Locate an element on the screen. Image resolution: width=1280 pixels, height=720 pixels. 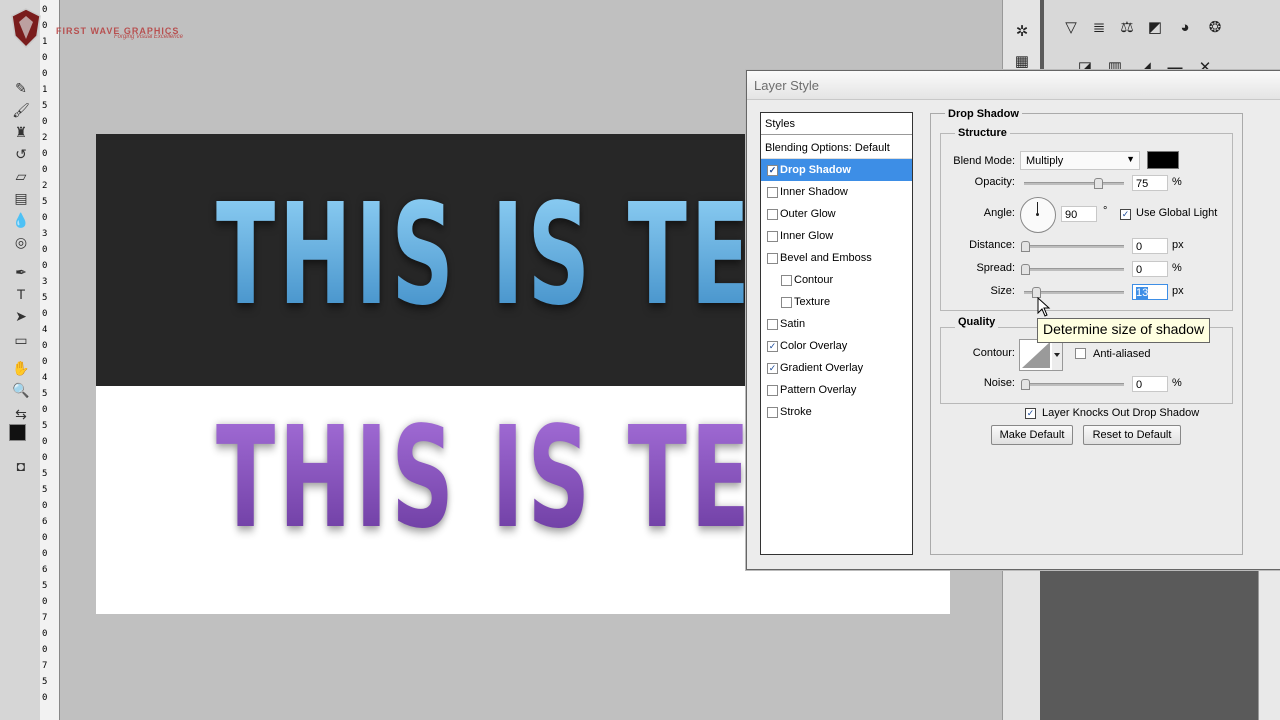
blend-mode-value: Multiply is located at coordinates (1045, 161).